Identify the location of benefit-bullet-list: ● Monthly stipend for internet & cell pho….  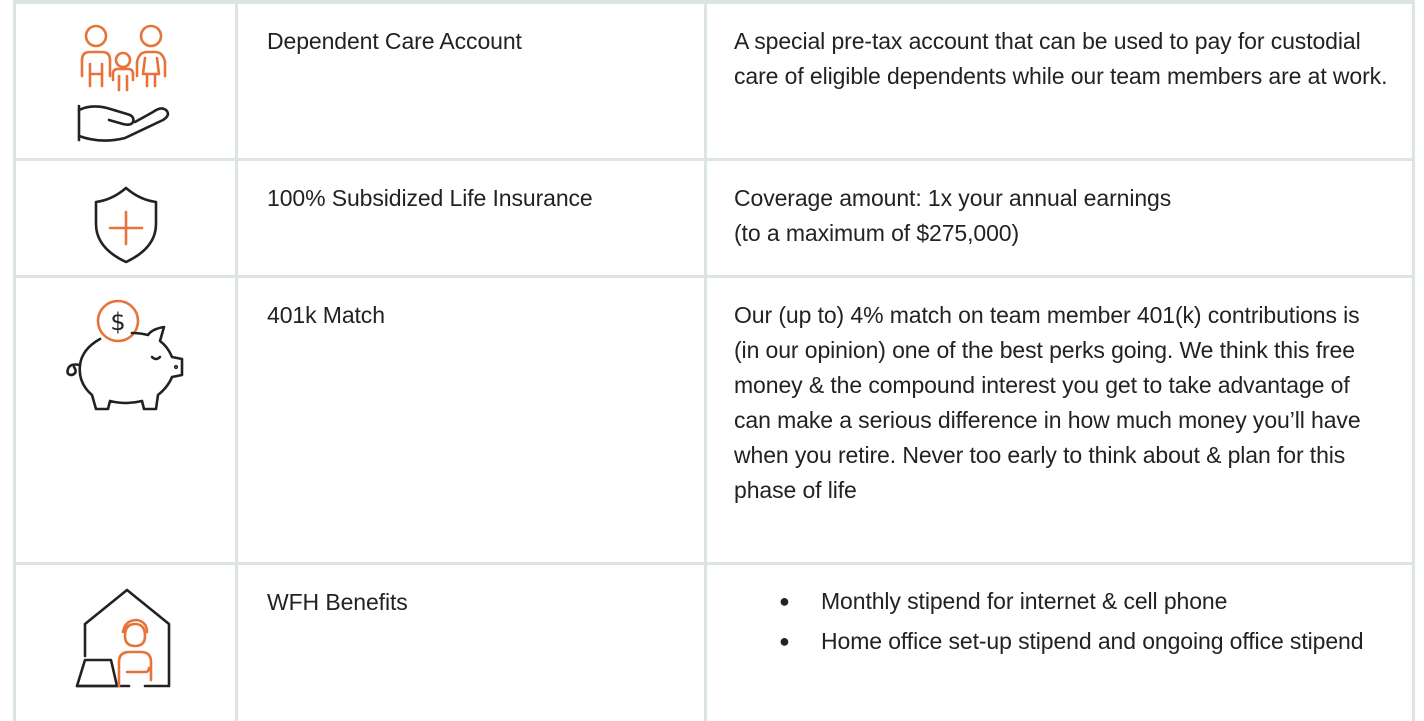
(1061, 621).